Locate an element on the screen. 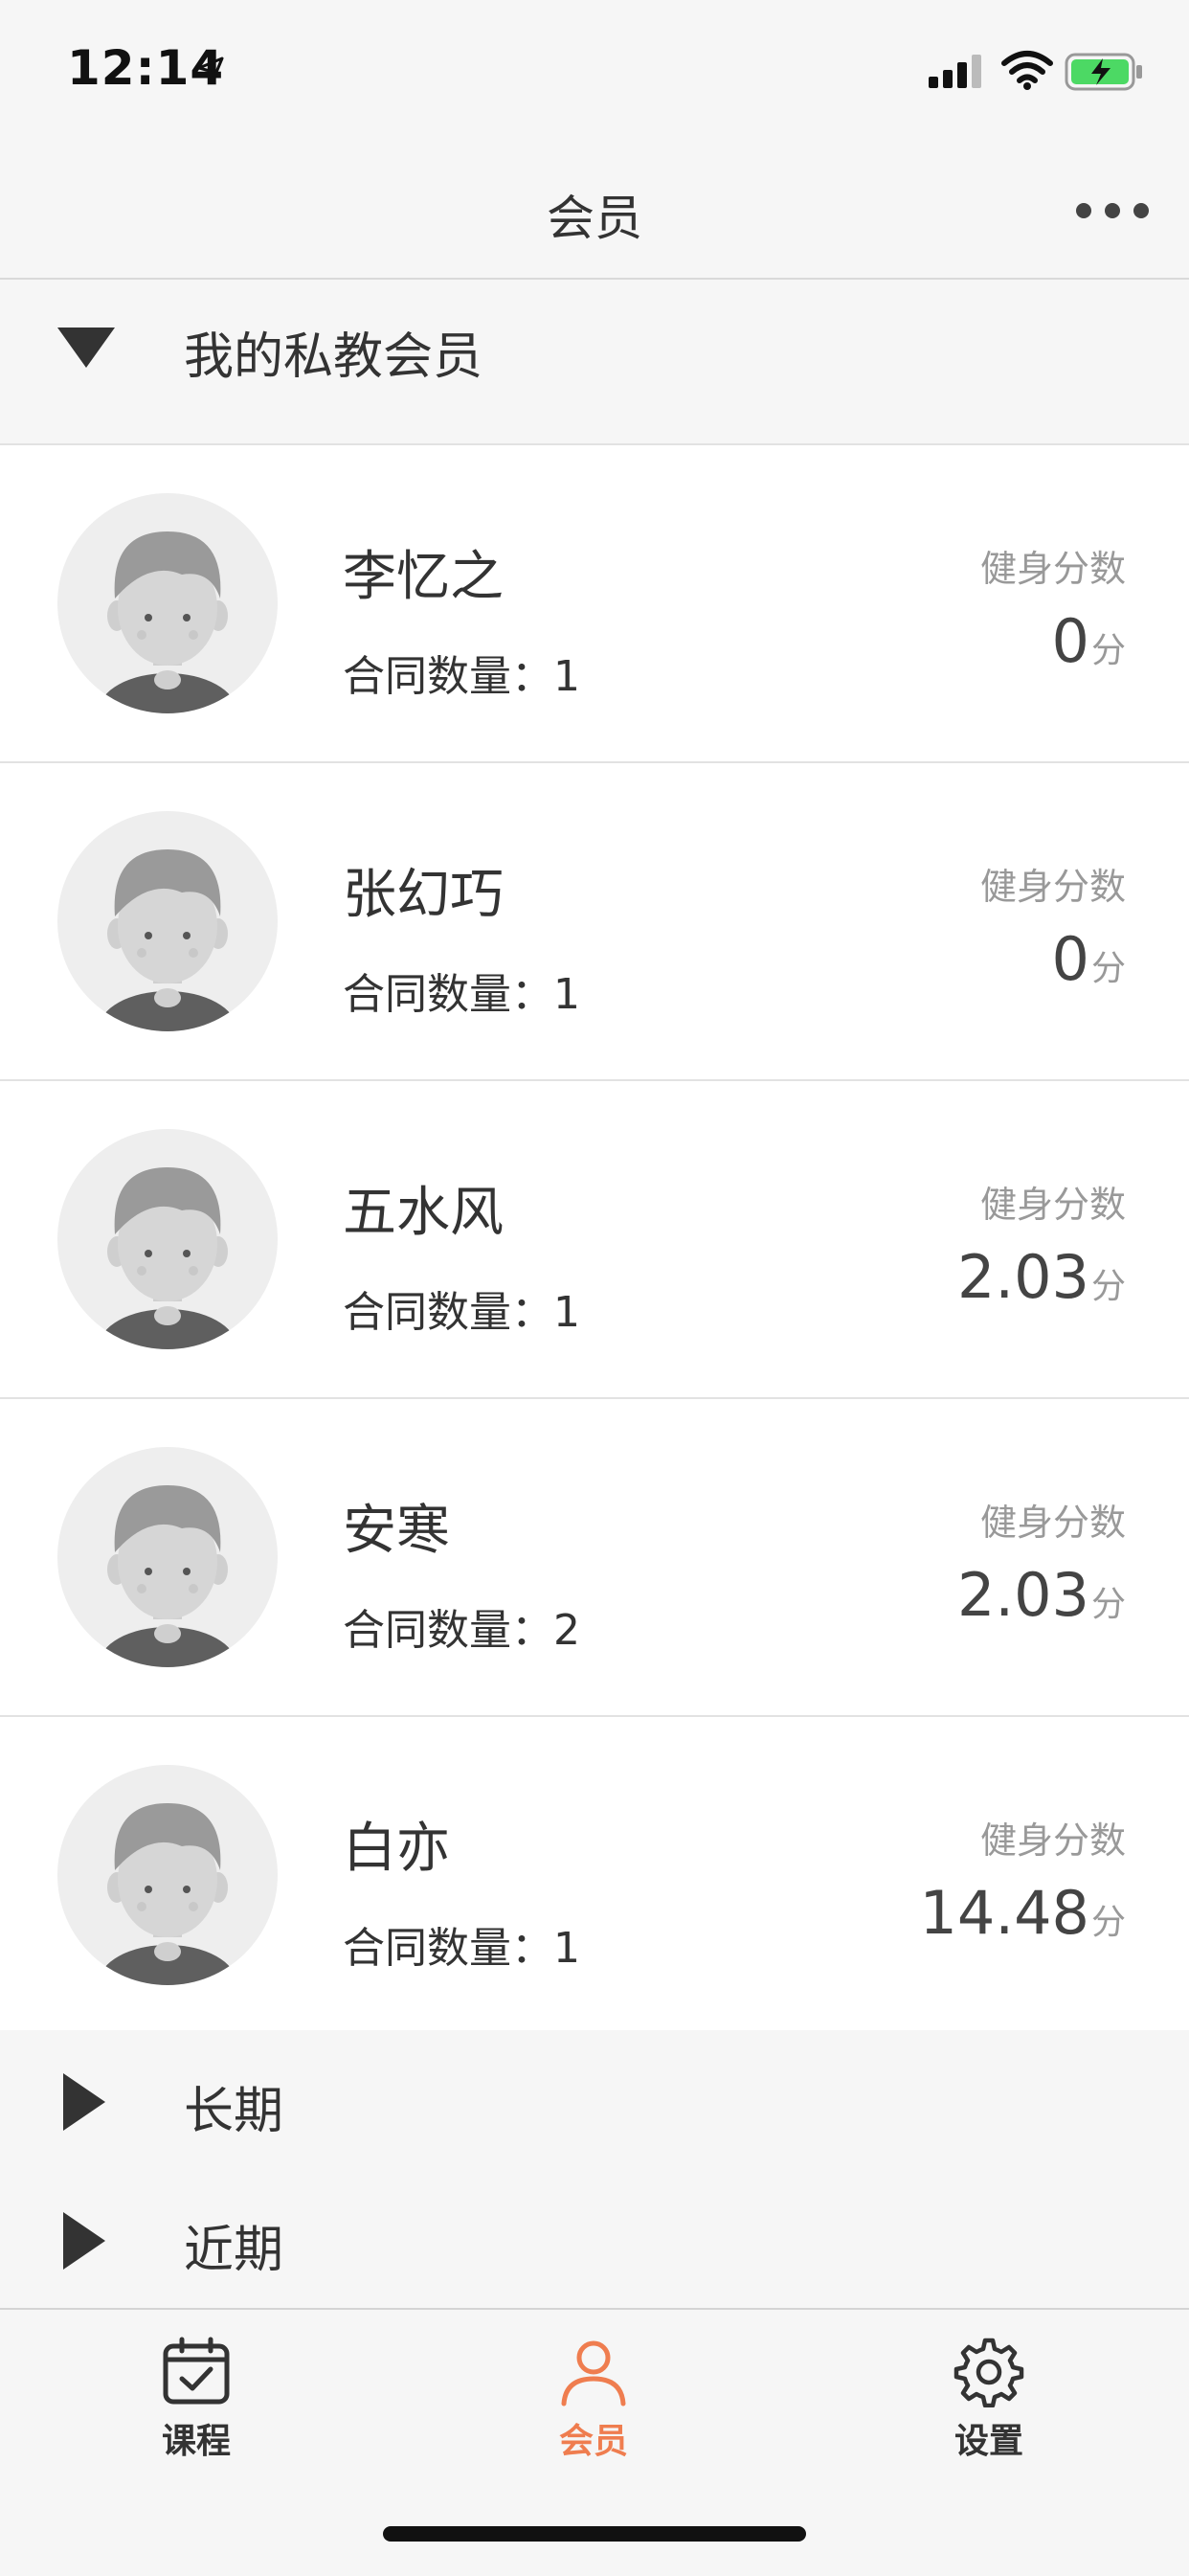  member-name: 五水风 is located at coordinates (423, 1213).